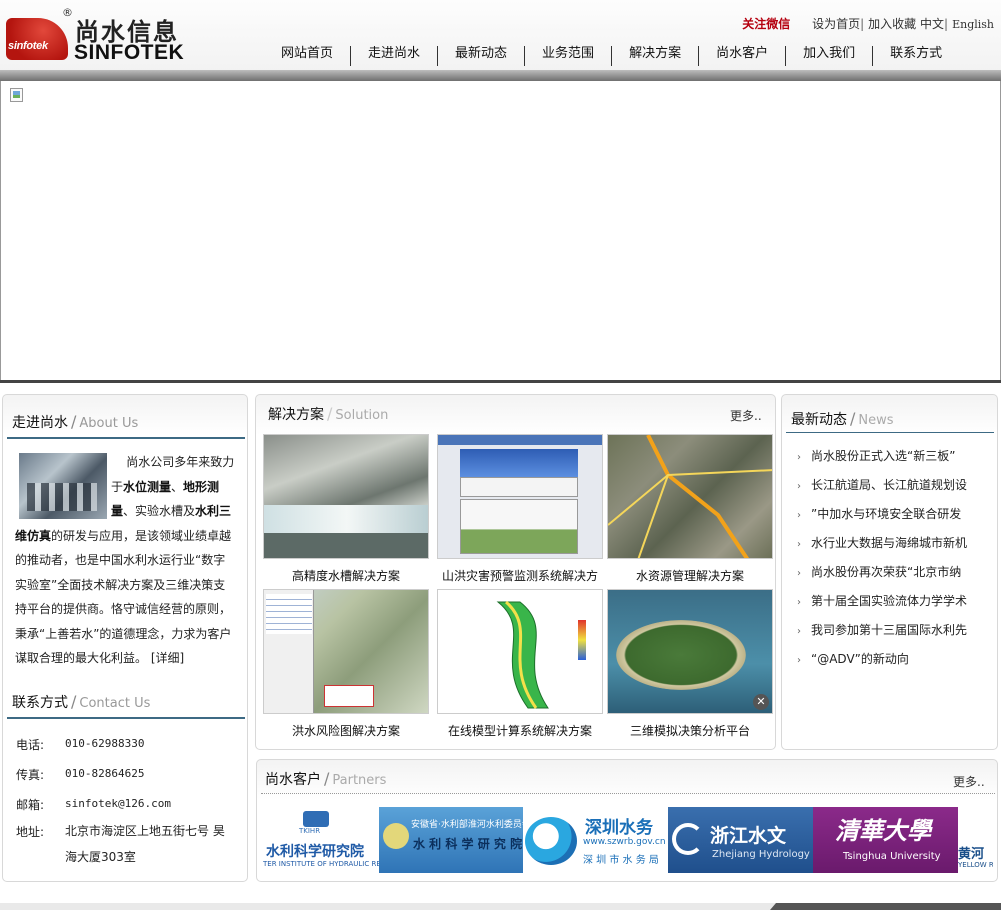 Image resolution: width=1001 pixels, height=910 pixels. What do you see at coordinates (159, 511) in the screenshot?
I see `about-text-part: 、实验水槽及` at bounding box center [159, 511].